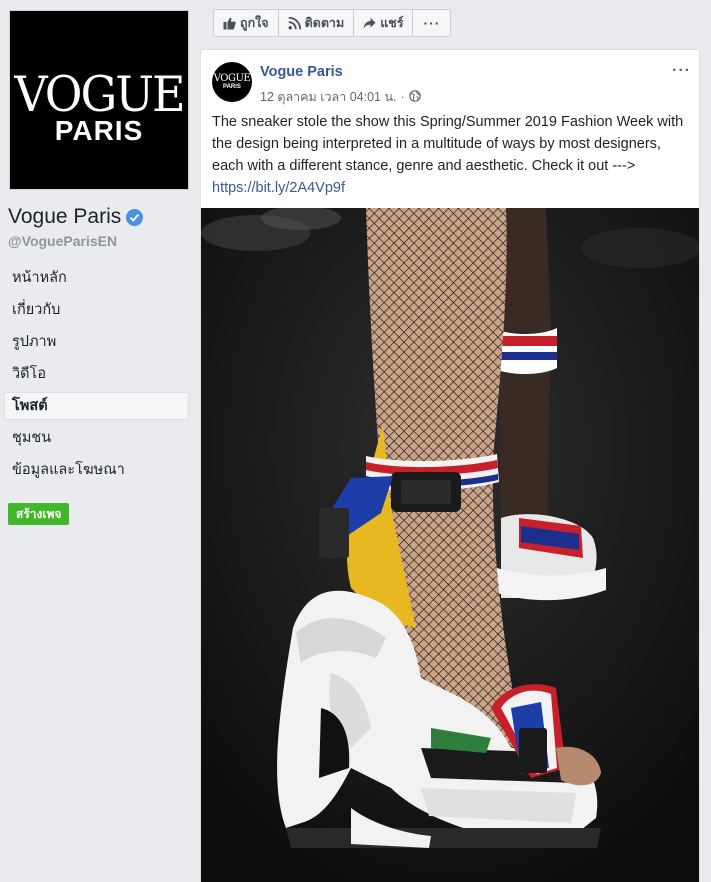 The image size is (711, 882). I want to click on thumbs-up-icon, so click(229, 23).